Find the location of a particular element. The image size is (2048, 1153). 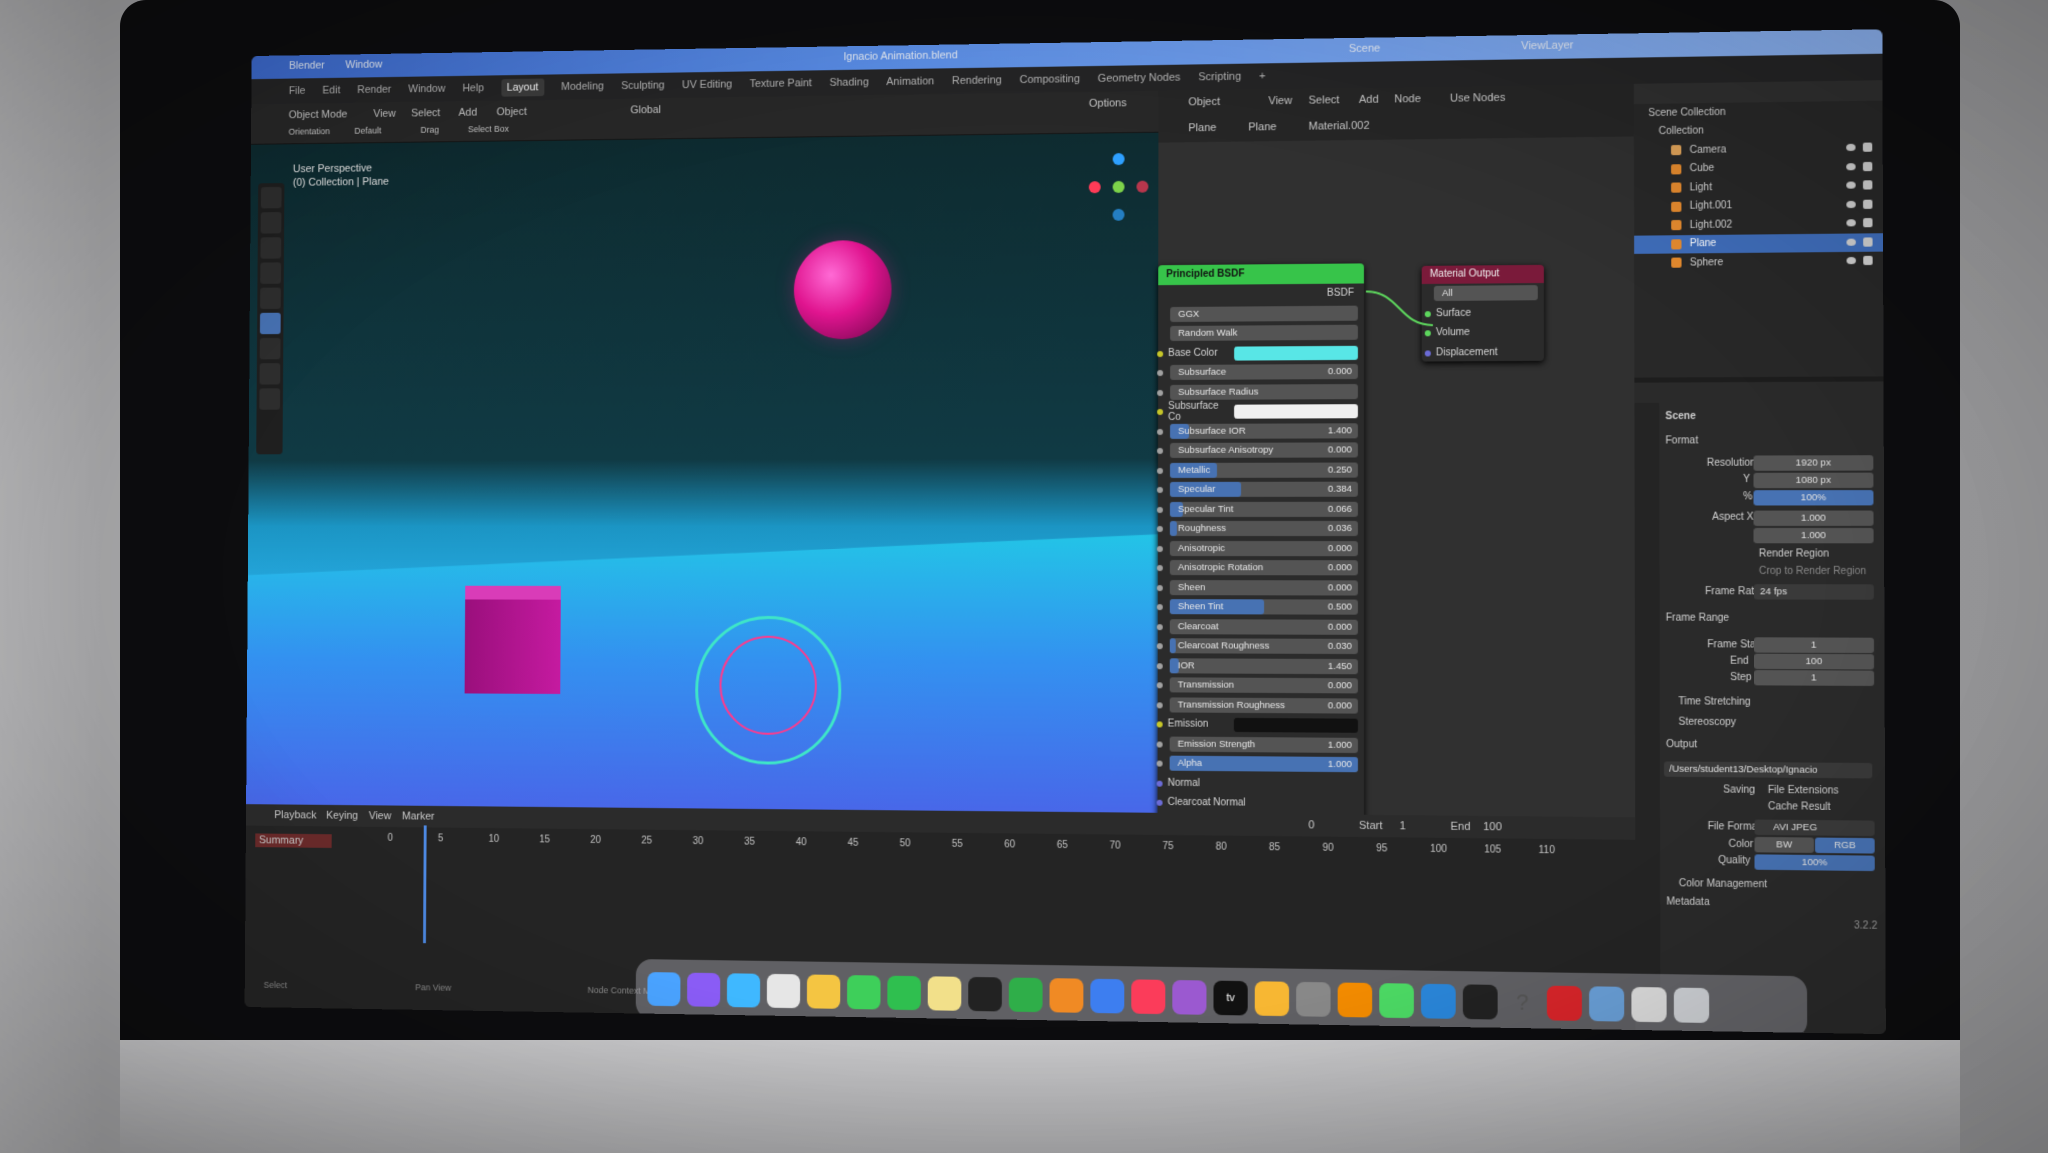

value-slider: Sheen Tint 0.500 is located at coordinates (1263, 607).